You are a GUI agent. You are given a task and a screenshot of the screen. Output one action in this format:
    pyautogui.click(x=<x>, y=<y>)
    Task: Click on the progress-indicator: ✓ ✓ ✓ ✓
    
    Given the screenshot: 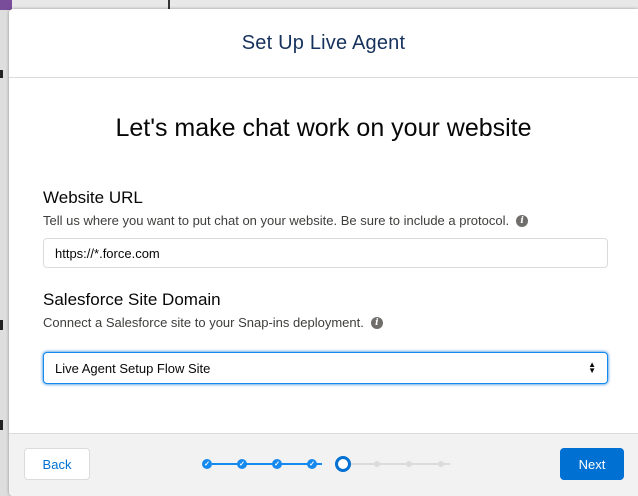 What is the action you would take?
    pyautogui.click(x=332, y=464)
    